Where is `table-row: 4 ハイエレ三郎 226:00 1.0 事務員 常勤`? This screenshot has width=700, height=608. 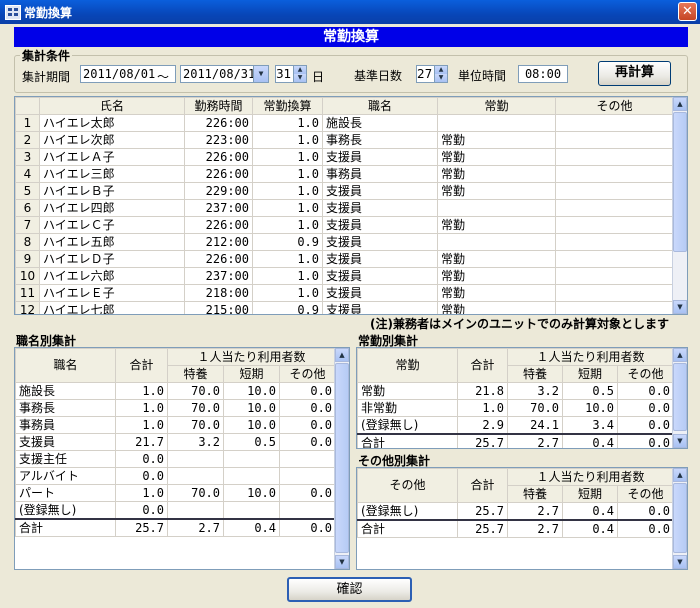 table-row: 4 ハイエレ三郎 226:00 1.0 事務員 常勤 is located at coordinates (344, 174).